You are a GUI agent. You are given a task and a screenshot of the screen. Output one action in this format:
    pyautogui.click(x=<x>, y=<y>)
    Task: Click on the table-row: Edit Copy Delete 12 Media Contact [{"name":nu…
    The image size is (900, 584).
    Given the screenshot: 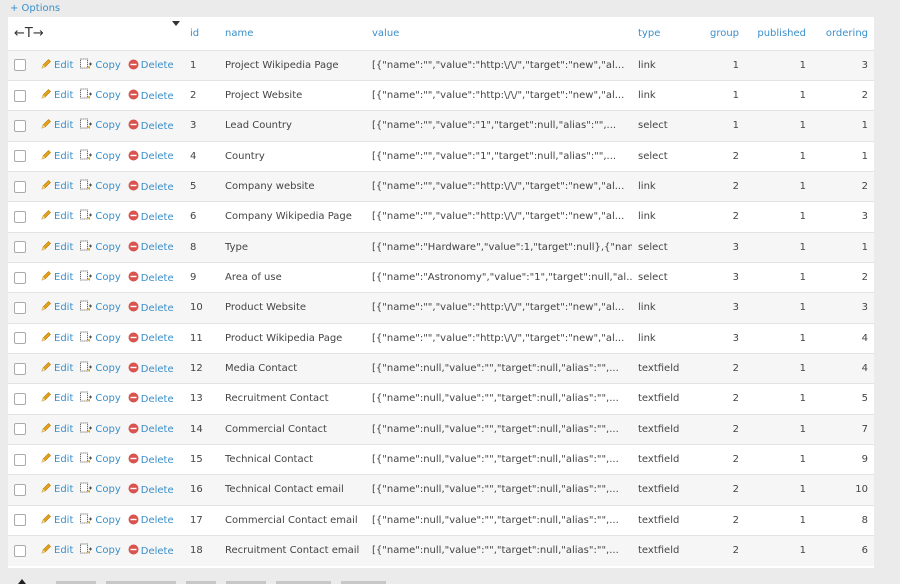 What is the action you would take?
    pyautogui.click(x=441, y=368)
    